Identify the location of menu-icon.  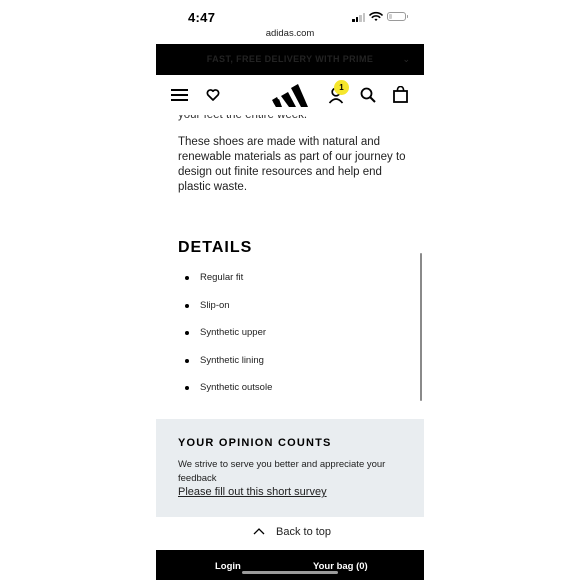
(179, 95).